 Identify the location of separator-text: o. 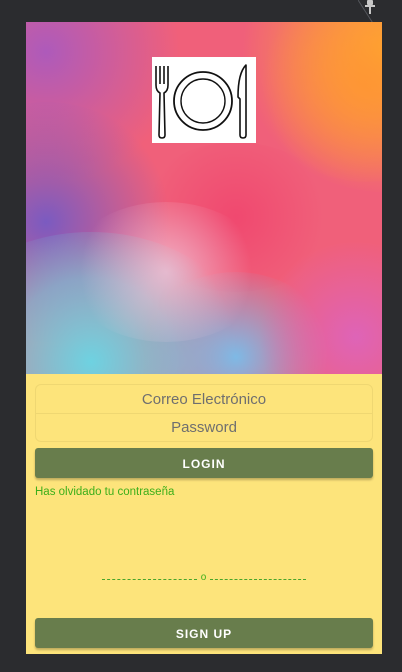
(203, 577).